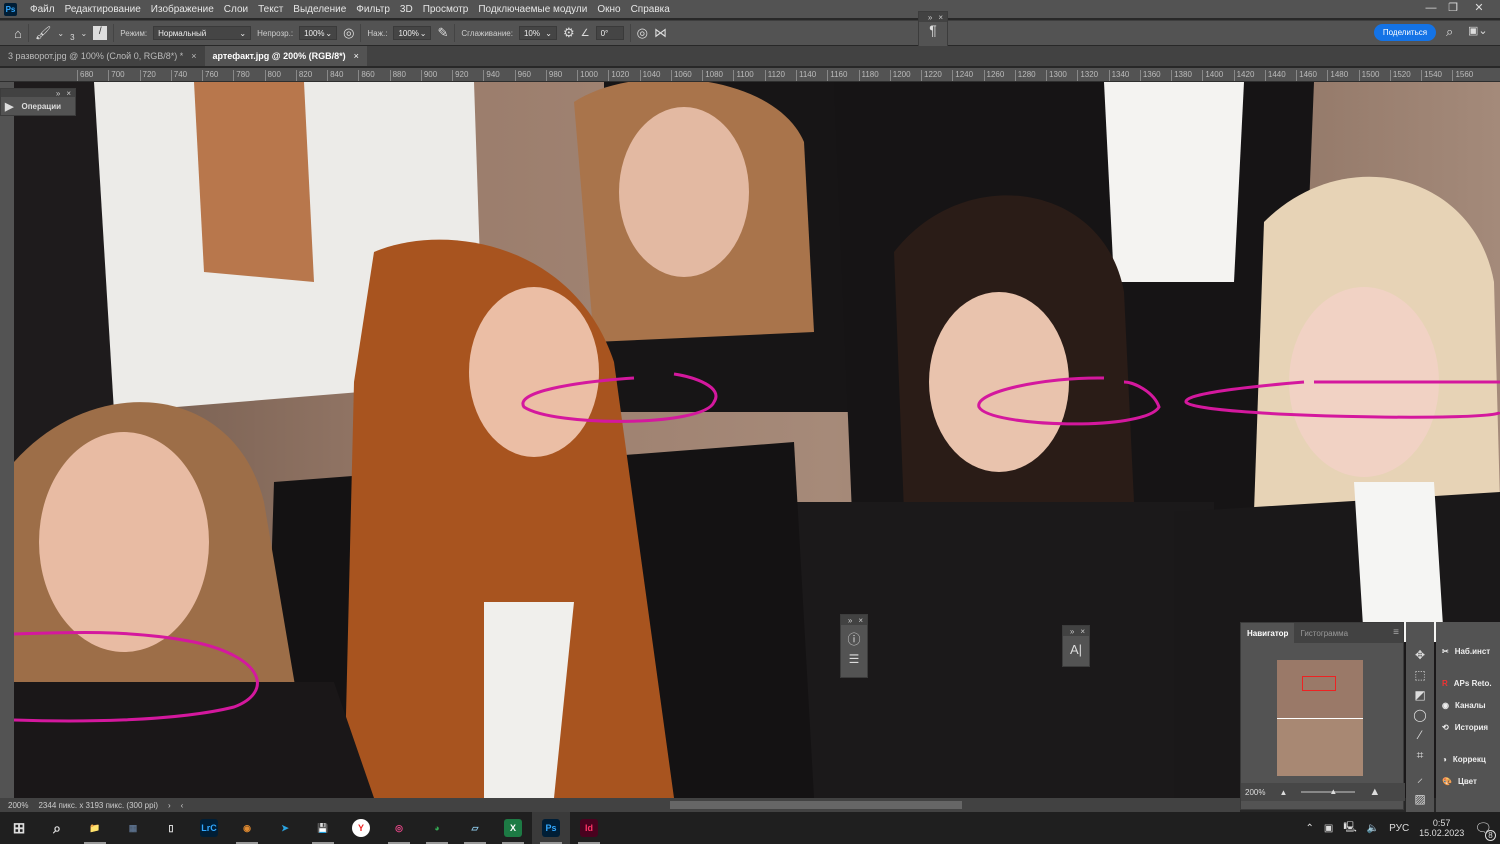 Image resolution: width=1500 pixels, height=844 pixels. Describe the element at coordinates (1399, 828) in the screenshot. I see `language-indicator: РУС` at that location.